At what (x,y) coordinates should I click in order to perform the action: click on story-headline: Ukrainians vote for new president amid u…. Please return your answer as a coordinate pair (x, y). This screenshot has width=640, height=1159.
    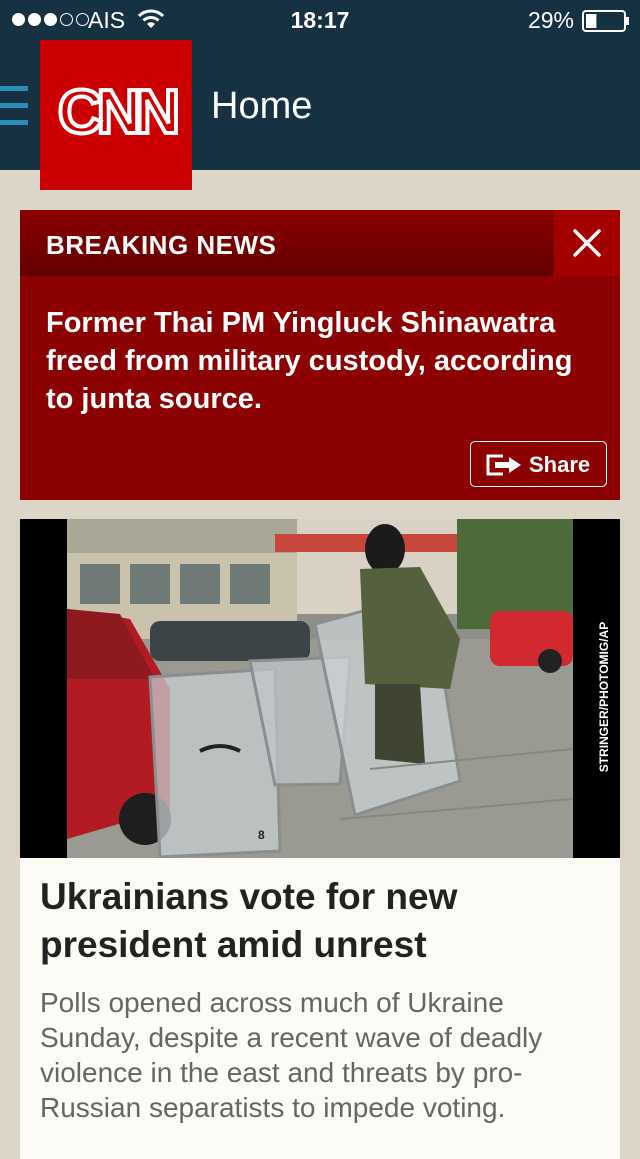
    Looking at the image, I should click on (320, 921).